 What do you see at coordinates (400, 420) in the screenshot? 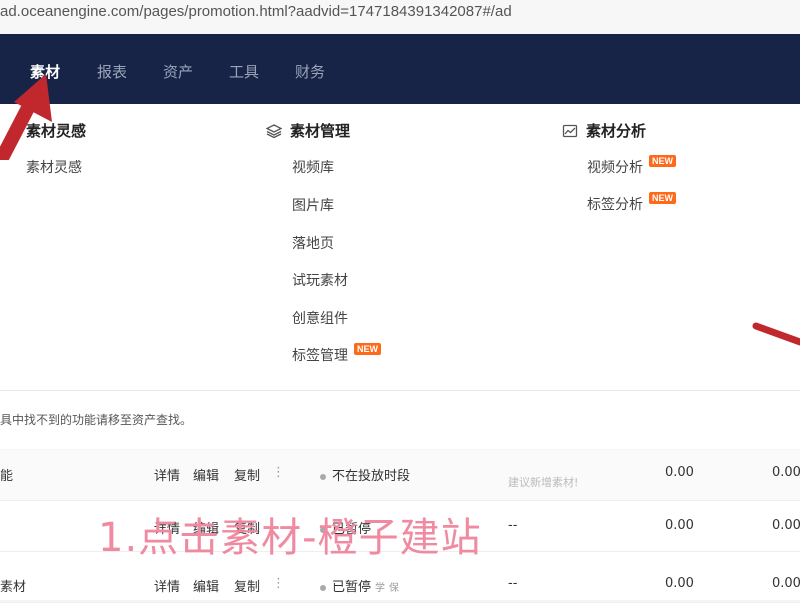
I see `hint-bar: 具中找不到的功能请移至资产查找。` at bounding box center [400, 420].